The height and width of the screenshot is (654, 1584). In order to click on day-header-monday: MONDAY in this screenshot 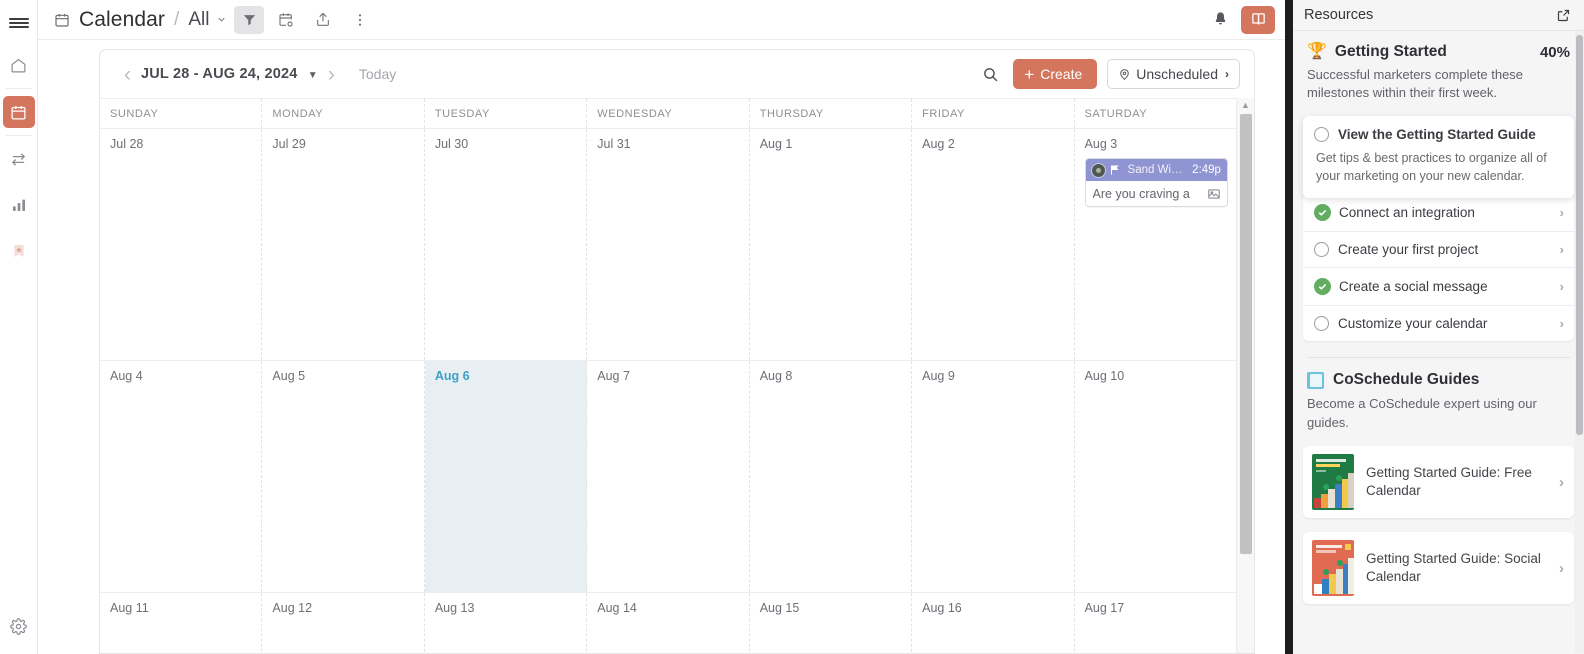, I will do `click(343, 113)`.